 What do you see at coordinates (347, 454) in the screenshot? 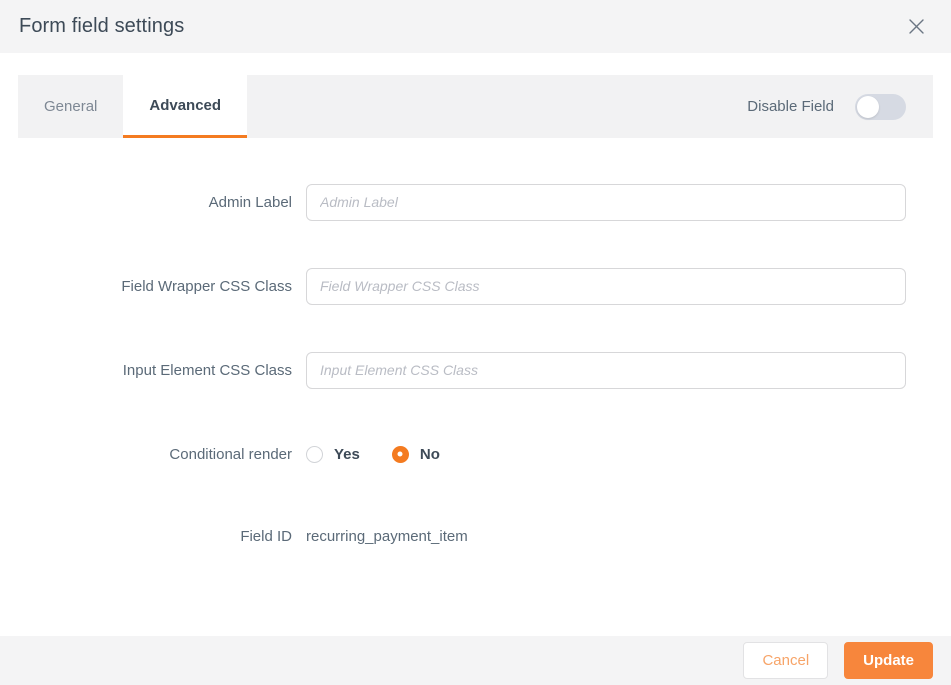
I see `conditional-render-option-yes-label: Yes` at bounding box center [347, 454].